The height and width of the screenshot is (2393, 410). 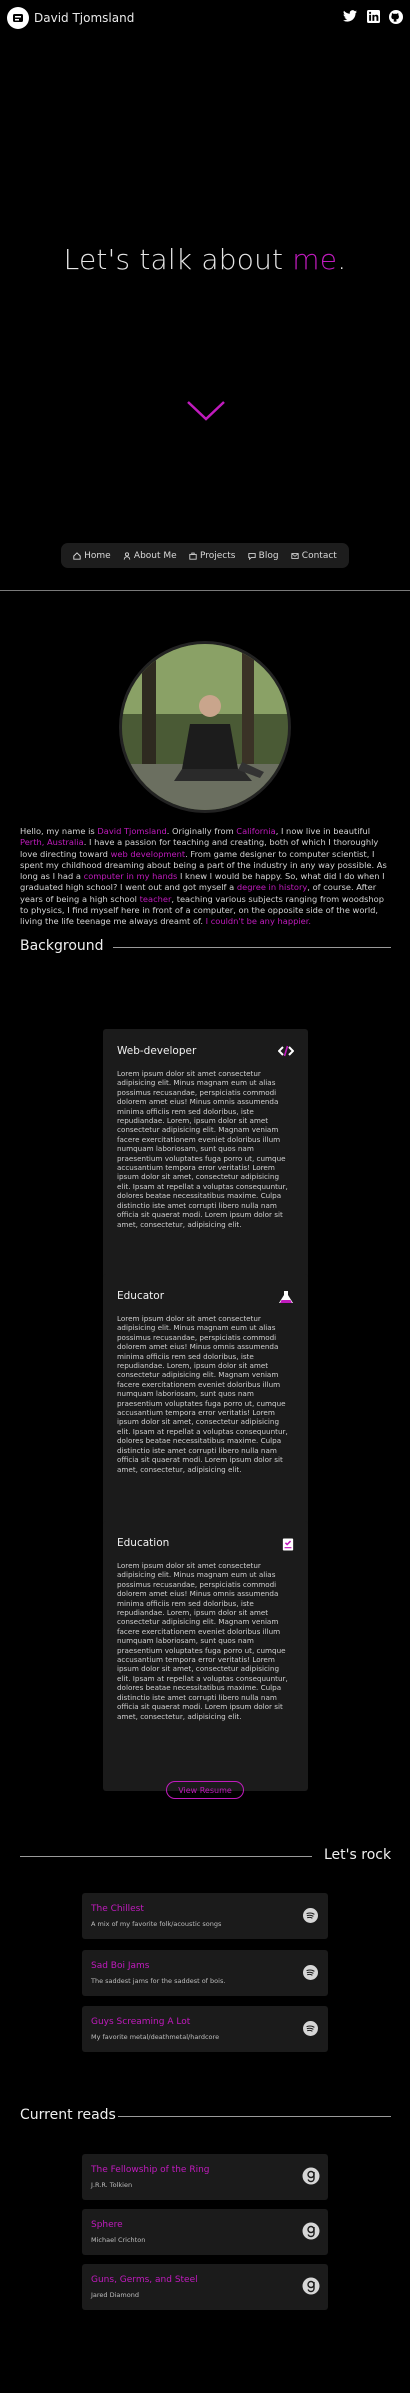 I want to click on rock-heading: Let's rock, so click(x=358, y=1855).